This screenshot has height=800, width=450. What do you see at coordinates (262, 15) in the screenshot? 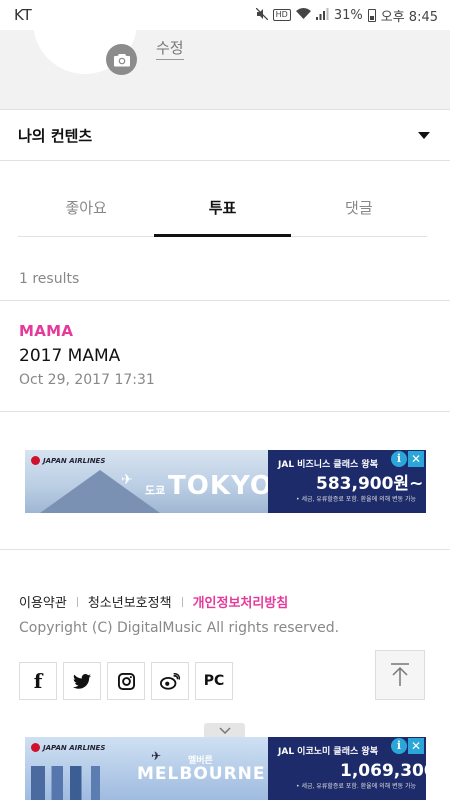
I see `mute-icon` at bounding box center [262, 15].